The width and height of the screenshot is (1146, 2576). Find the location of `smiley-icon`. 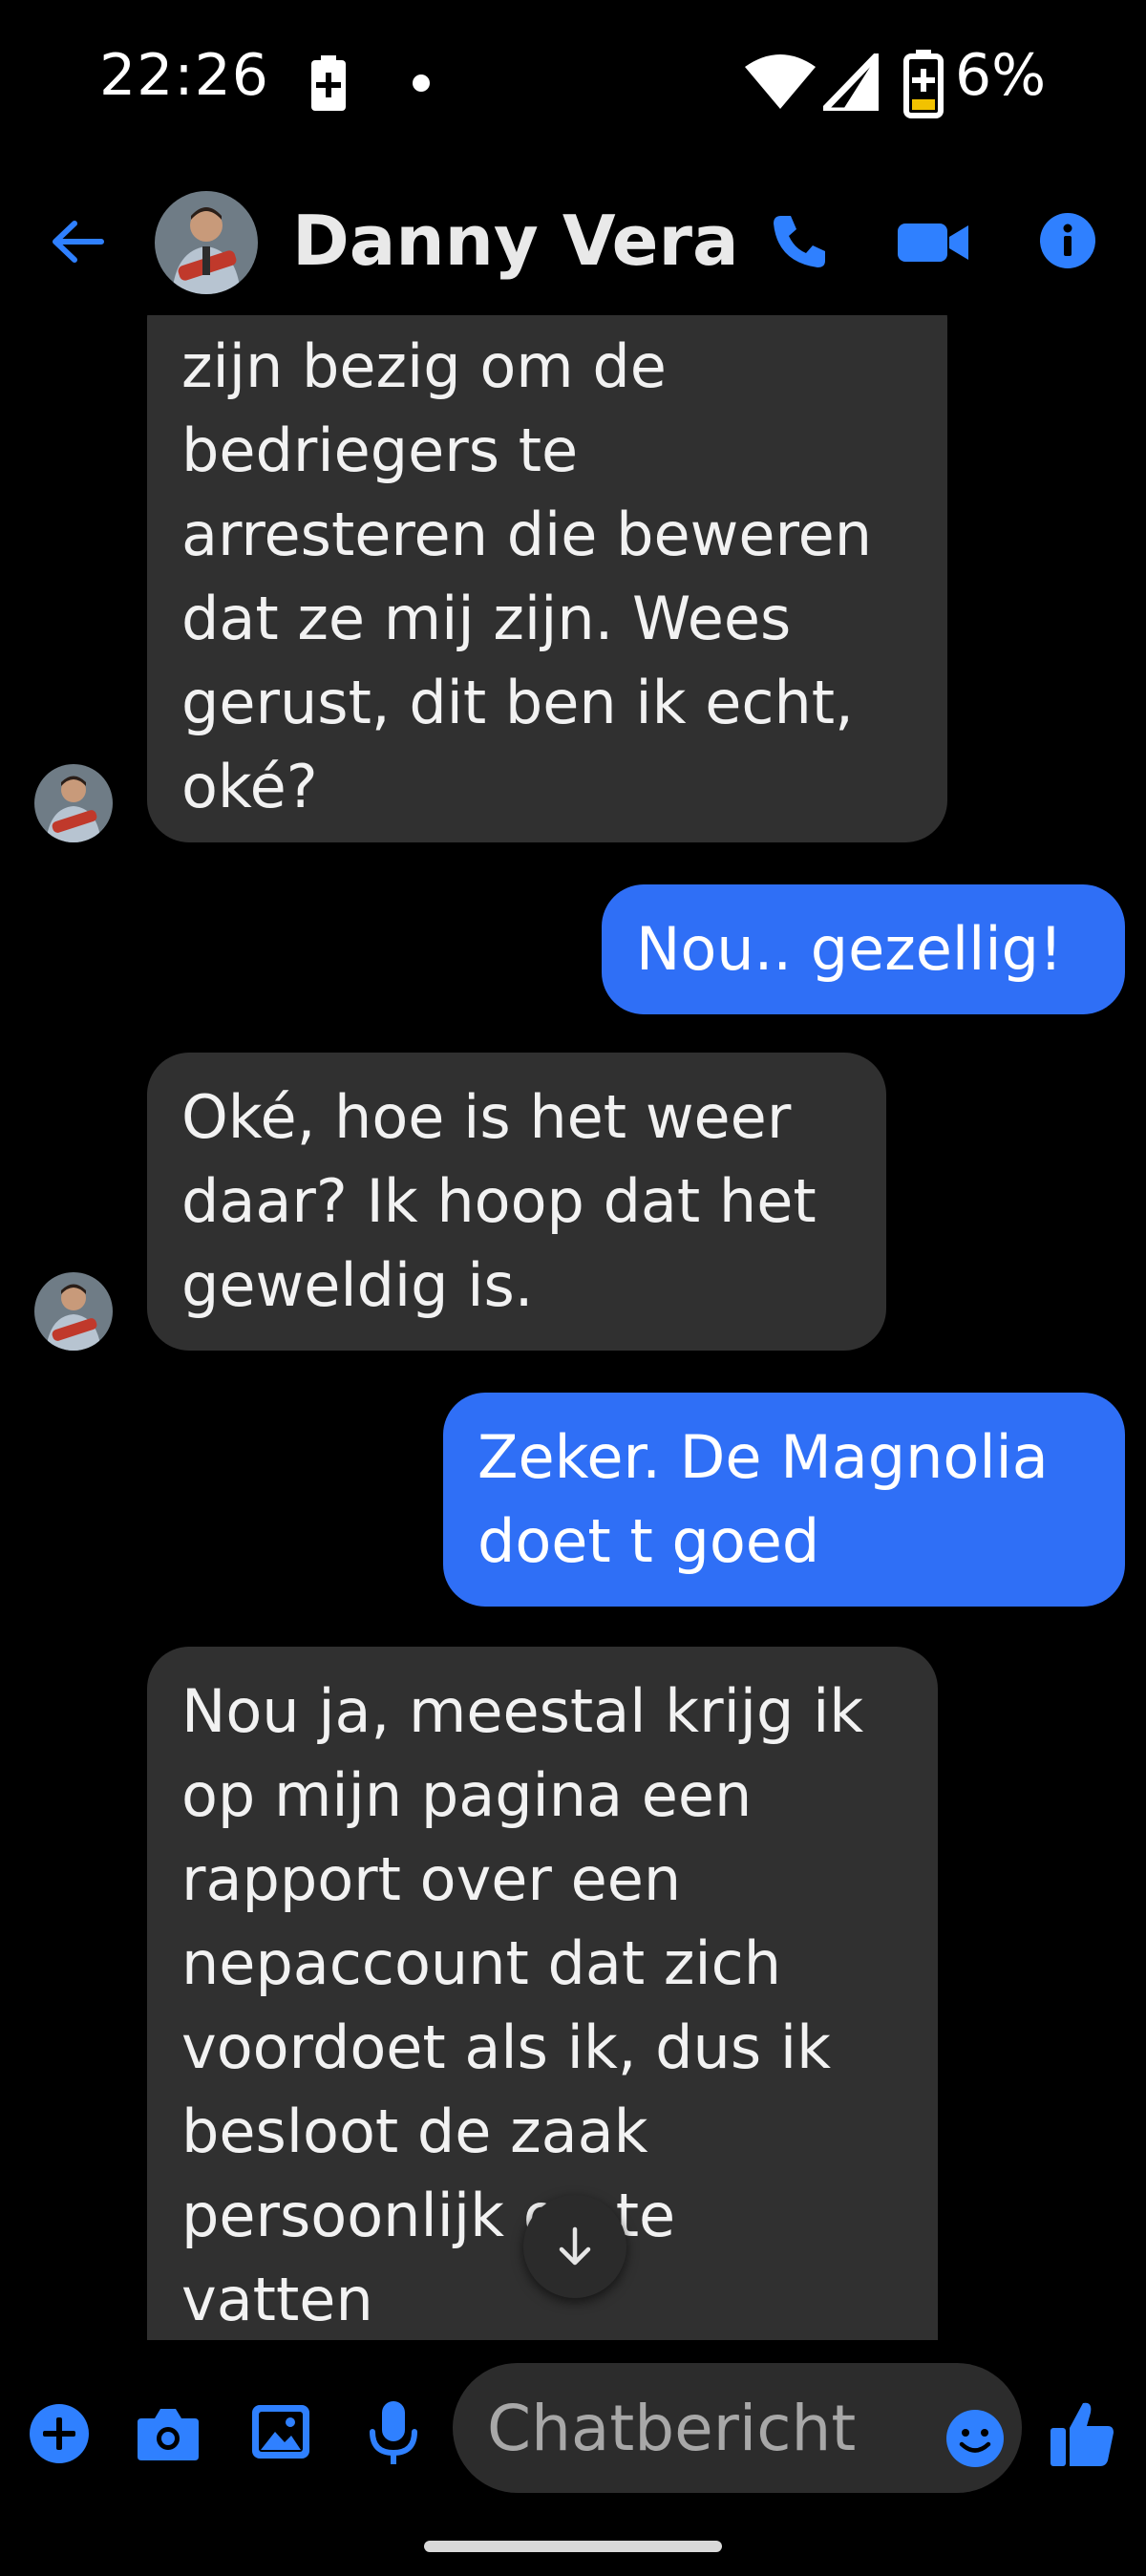

smiley-icon is located at coordinates (975, 2438).